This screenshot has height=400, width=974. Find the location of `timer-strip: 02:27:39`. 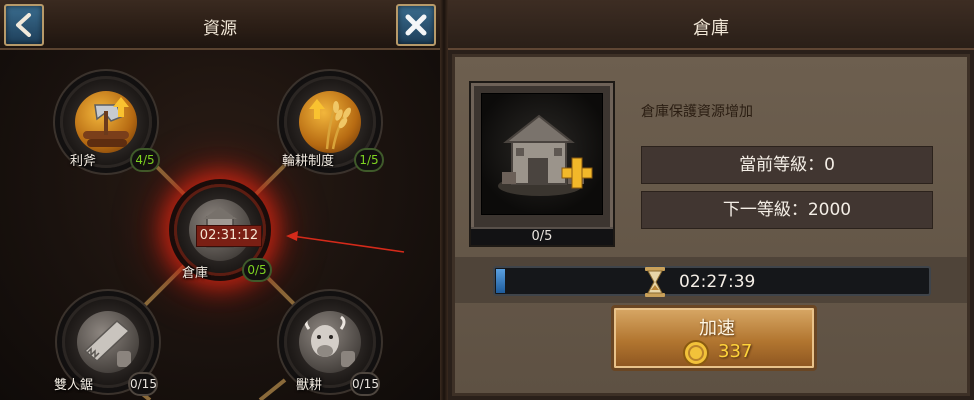

timer-strip: 02:27:39 is located at coordinates (711, 280).